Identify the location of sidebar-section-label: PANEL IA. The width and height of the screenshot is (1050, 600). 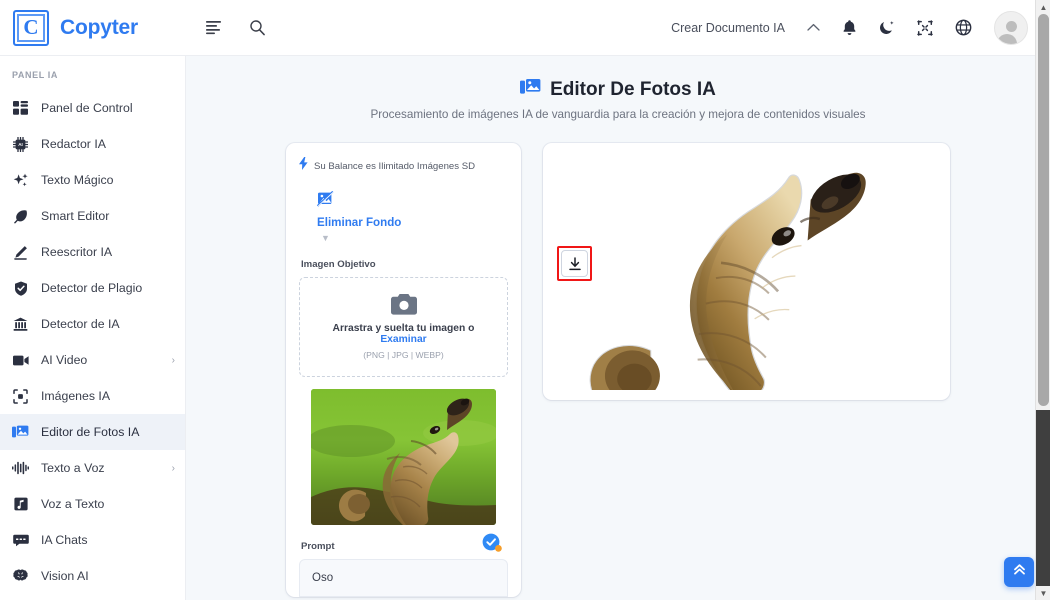
(35, 75).